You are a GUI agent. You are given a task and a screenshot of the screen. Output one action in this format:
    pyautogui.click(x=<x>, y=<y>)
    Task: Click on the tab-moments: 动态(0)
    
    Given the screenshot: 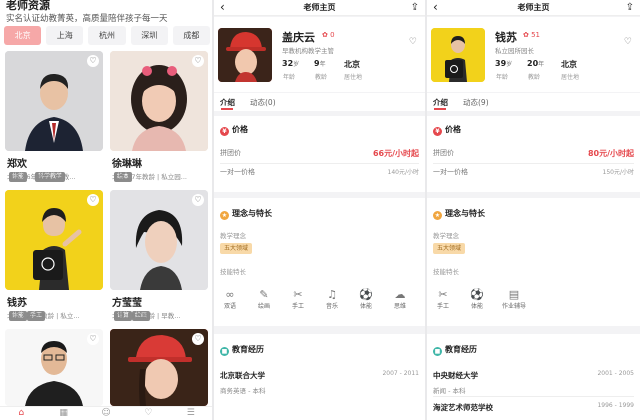 What is the action you would take?
    pyautogui.click(x=263, y=102)
    